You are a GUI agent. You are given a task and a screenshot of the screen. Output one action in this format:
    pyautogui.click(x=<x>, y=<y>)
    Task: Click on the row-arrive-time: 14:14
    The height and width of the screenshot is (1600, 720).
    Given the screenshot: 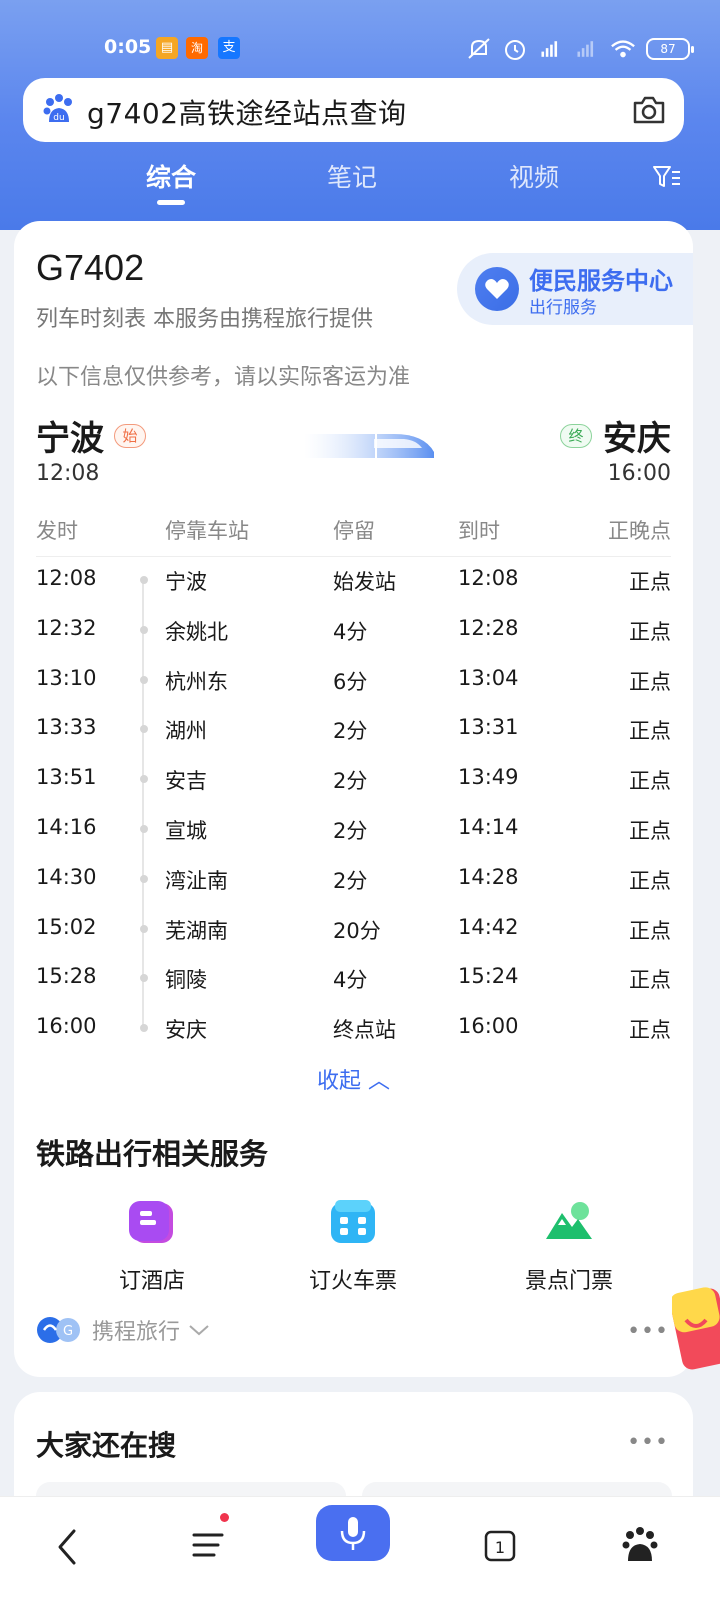 What is the action you would take?
    pyautogui.click(x=488, y=827)
    